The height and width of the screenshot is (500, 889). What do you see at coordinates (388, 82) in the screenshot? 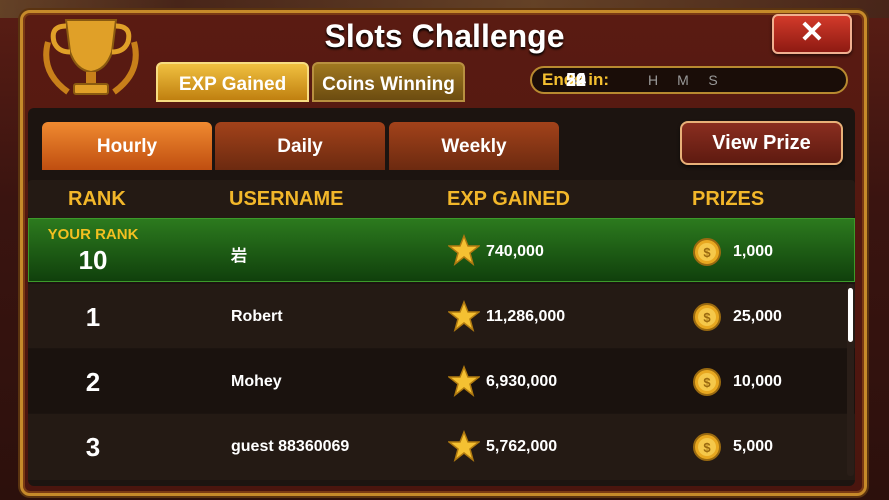
I see `tab-coins-winning: Coins Winning` at bounding box center [388, 82].